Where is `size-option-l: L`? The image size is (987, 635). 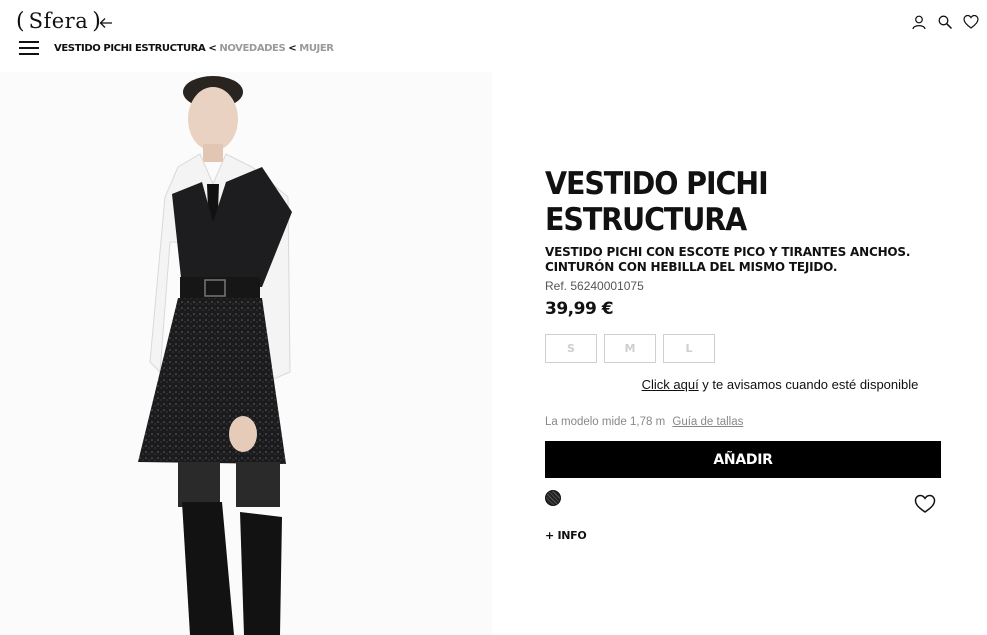 size-option-l: L is located at coordinates (689, 348).